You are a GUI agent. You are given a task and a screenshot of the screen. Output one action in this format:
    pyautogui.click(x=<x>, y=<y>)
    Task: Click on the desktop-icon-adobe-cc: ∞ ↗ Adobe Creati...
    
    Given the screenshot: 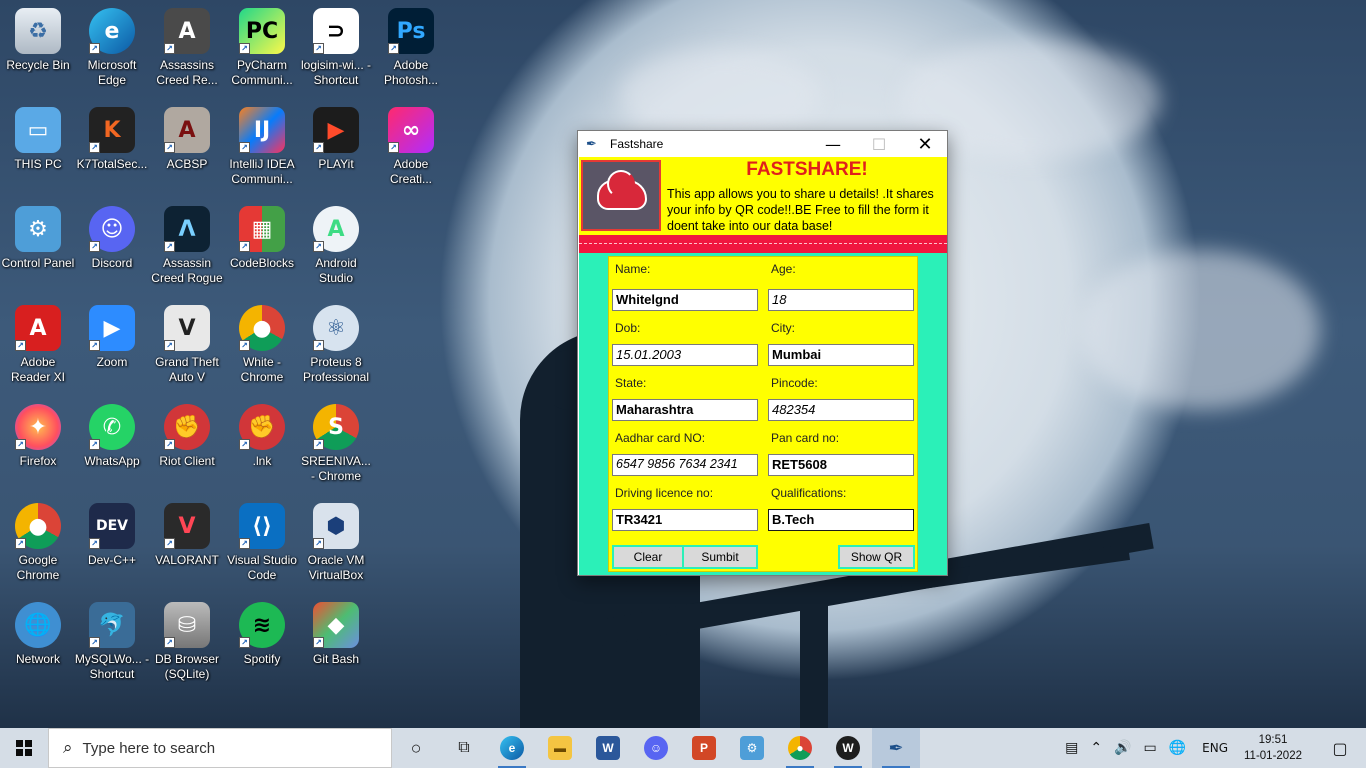 What is the action you would take?
    pyautogui.click(x=411, y=149)
    